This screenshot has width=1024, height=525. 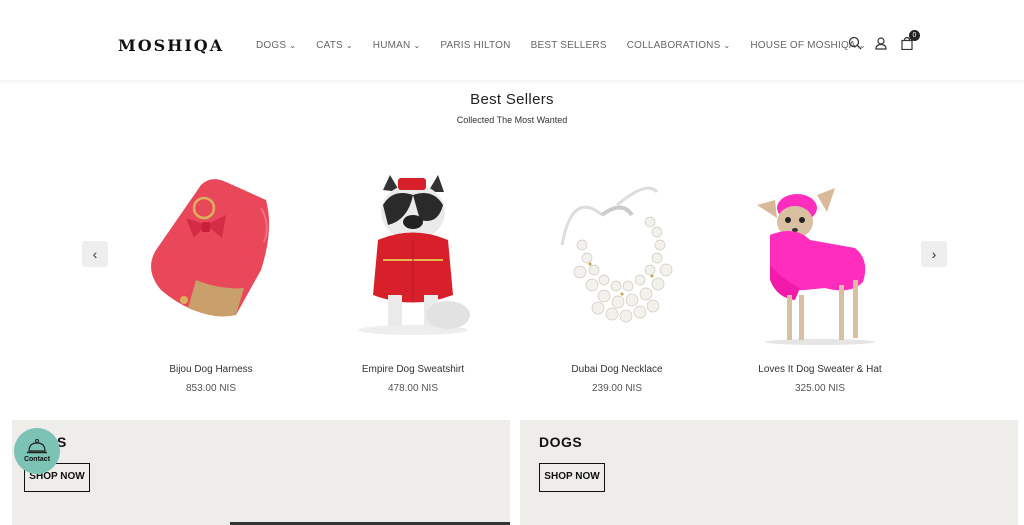 What do you see at coordinates (914, 35) in the screenshot?
I see `cart-count-badge: 0` at bounding box center [914, 35].